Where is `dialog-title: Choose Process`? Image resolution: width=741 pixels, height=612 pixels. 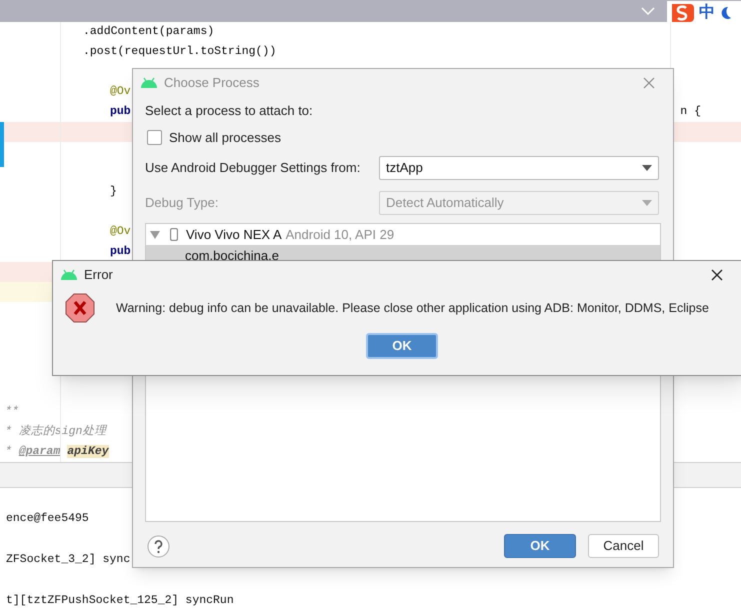 dialog-title: Choose Process is located at coordinates (212, 83).